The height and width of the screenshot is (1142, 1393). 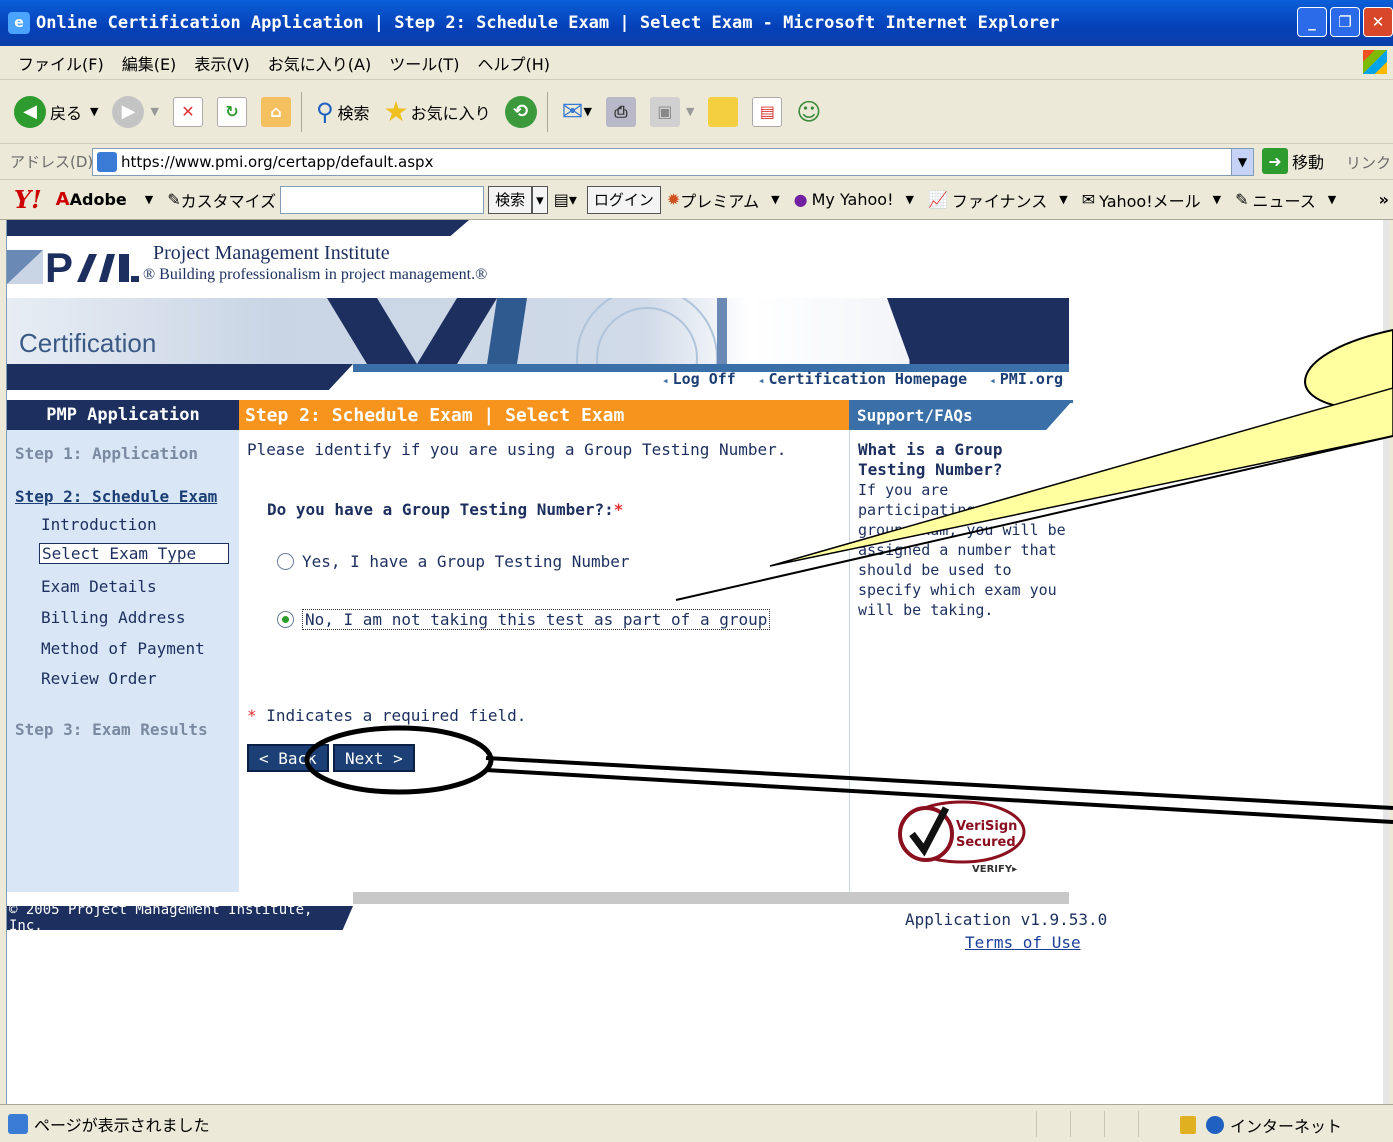 I want to click on close-button: ✕, so click(x=1378, y=22).